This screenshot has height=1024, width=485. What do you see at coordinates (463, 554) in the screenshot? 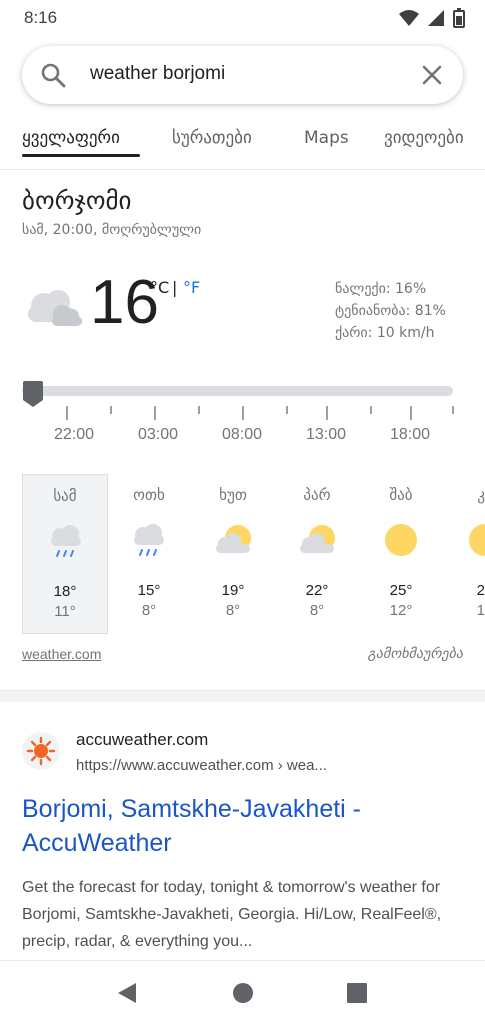
I see `day-card-sun: კვ 26 13` at bounding box center [463, 554].